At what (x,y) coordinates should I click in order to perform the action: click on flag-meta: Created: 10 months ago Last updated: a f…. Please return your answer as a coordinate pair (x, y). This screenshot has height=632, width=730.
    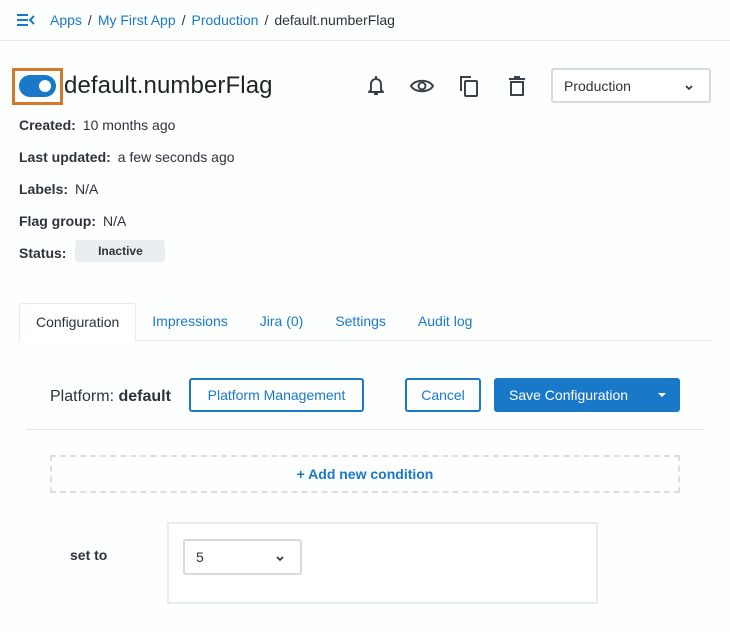
    Looking at the image, I should click on (127, 197).